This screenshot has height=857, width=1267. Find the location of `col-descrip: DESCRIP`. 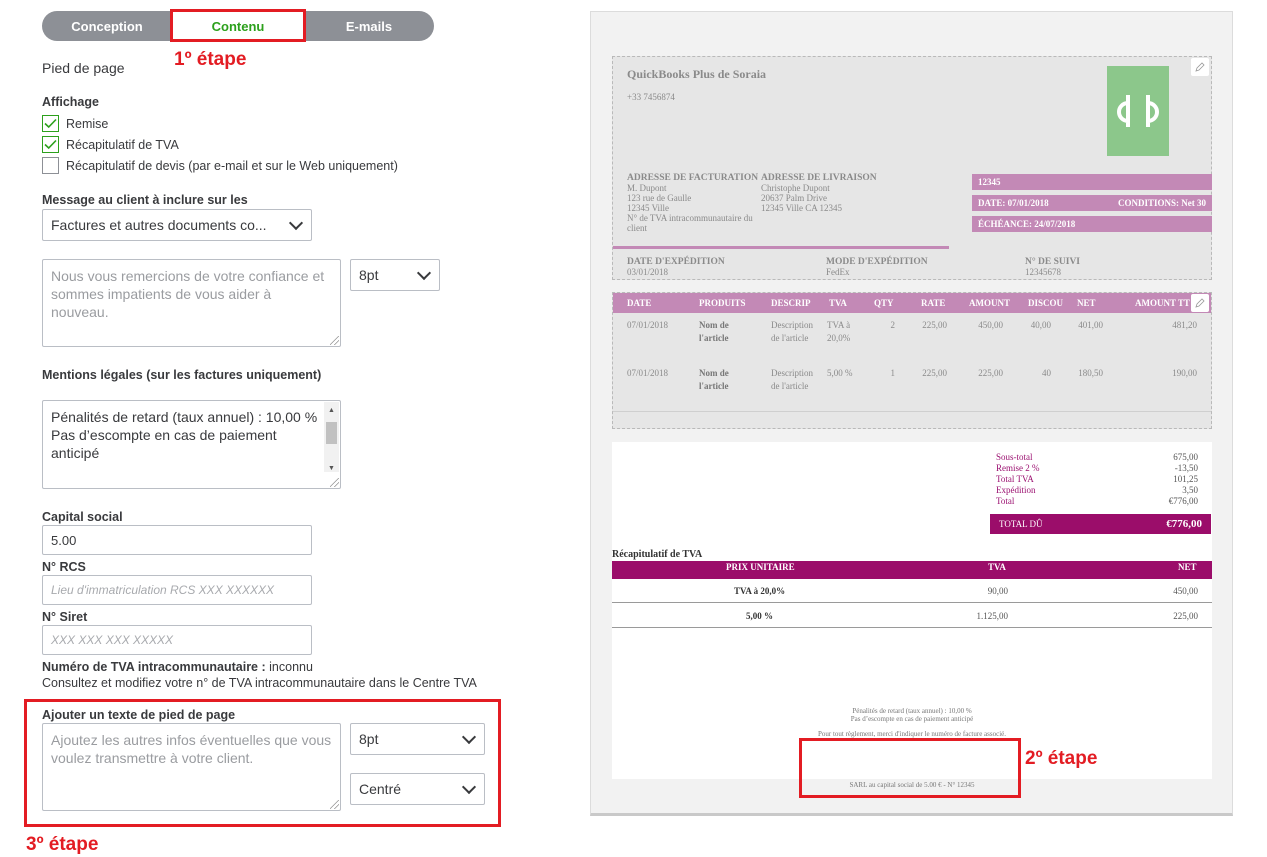

col-descrip: DESCRIP is located at coordinates (791, 303).